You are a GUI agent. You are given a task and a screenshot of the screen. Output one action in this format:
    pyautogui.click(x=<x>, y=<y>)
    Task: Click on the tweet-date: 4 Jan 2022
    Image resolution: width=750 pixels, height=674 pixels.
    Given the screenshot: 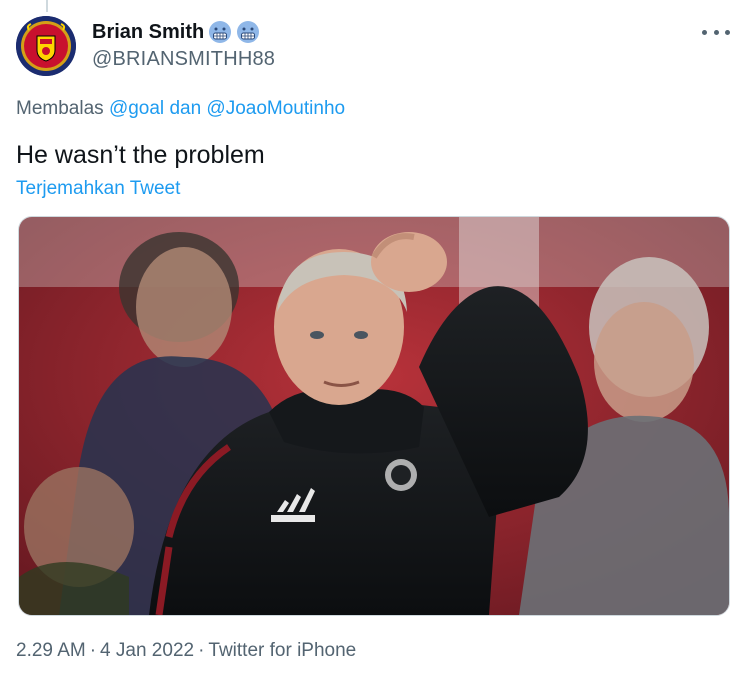 What is the action you would take?
    pyautogui.click(x=147, y=650)
    